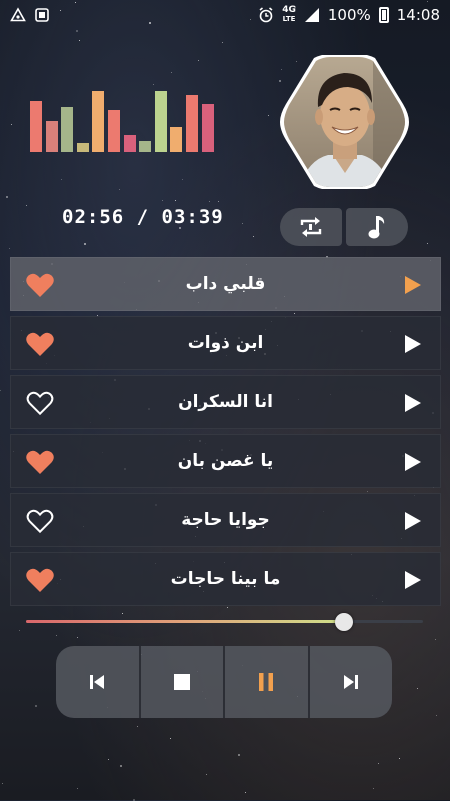 The height and width of the screenshot is (801, 450). I want to click on artist-avatar, so click(344, 122).